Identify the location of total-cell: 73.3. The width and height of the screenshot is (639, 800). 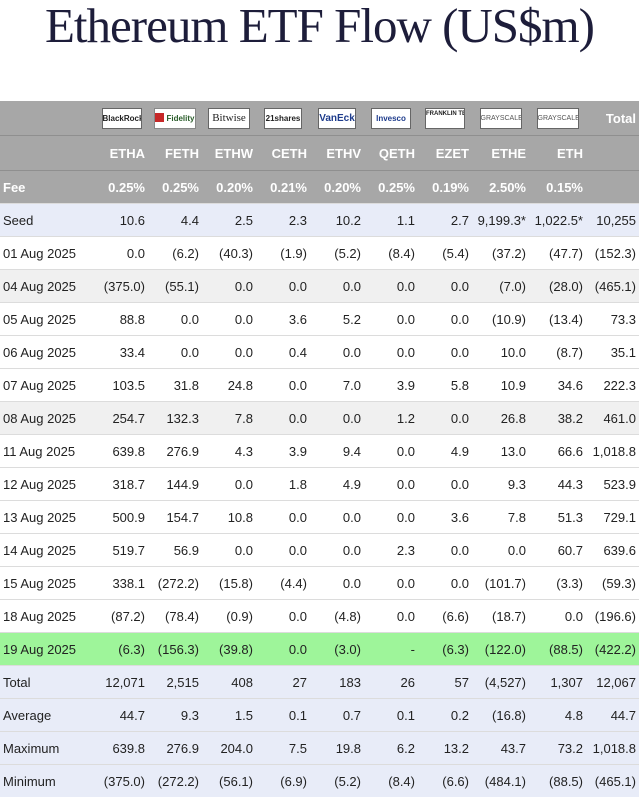
(612, 318).